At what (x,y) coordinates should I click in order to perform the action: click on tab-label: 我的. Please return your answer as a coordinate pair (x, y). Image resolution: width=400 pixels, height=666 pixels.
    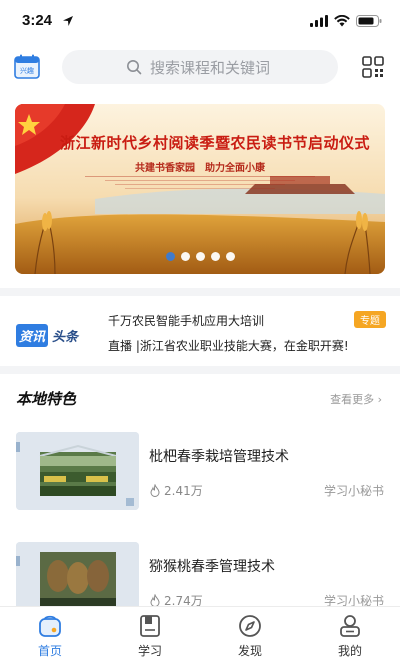
    Looking at the image, I should click on (349, 651).